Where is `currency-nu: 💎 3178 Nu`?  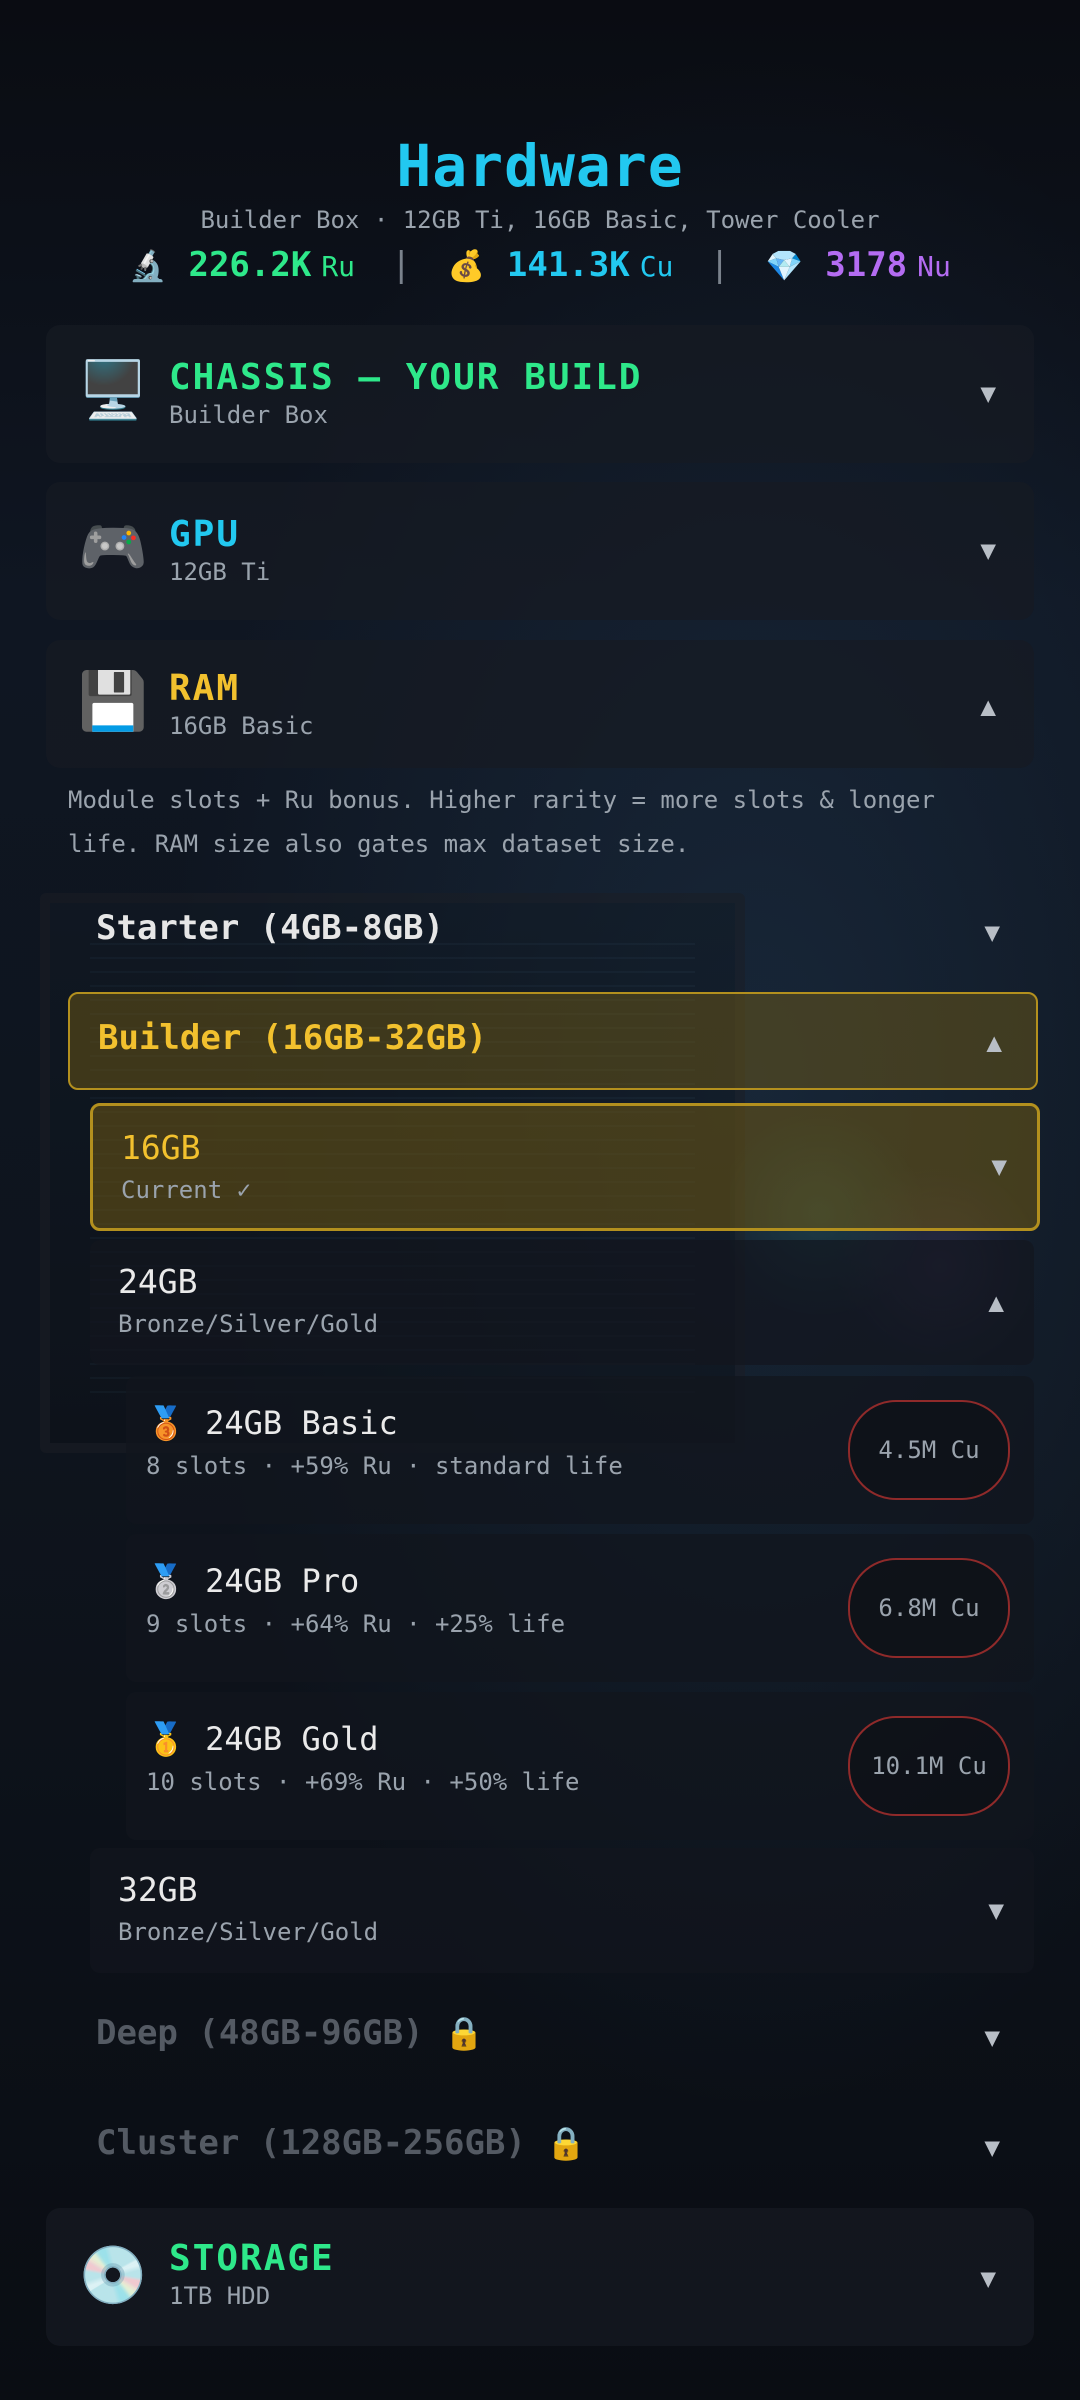
currency-nu: 💎 3178 Nu is located at coordinates (858, 265).